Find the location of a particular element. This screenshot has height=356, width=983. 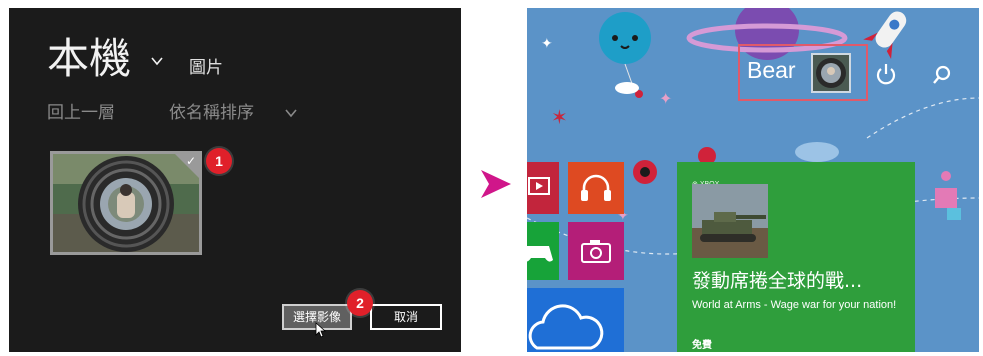

tile-video is located at coordinates (543, 188).